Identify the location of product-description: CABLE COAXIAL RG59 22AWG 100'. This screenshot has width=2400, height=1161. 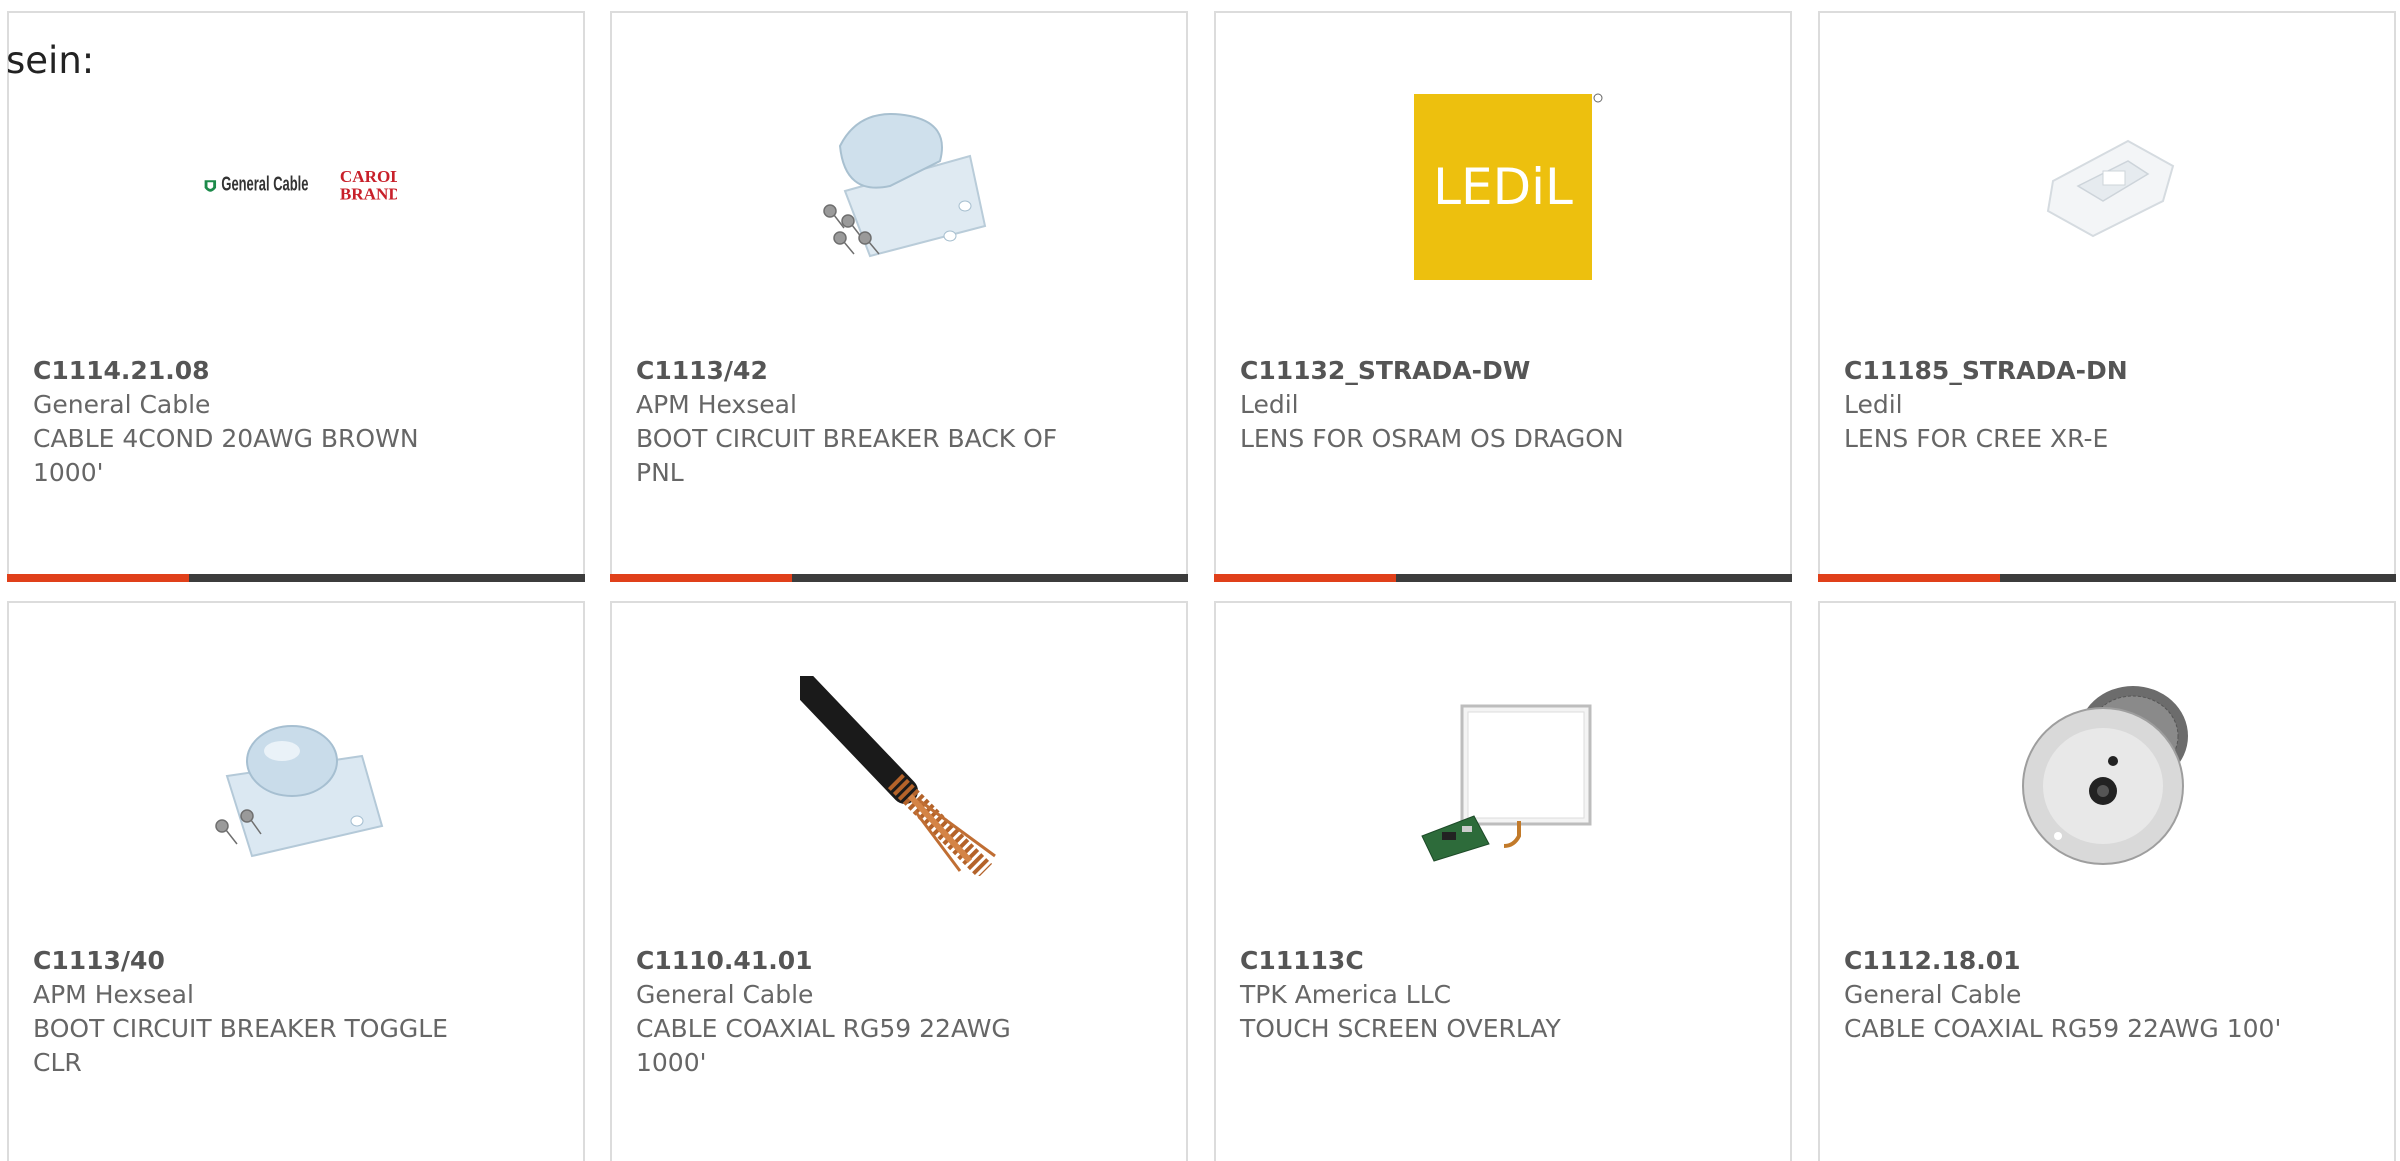
(2063, 1028).